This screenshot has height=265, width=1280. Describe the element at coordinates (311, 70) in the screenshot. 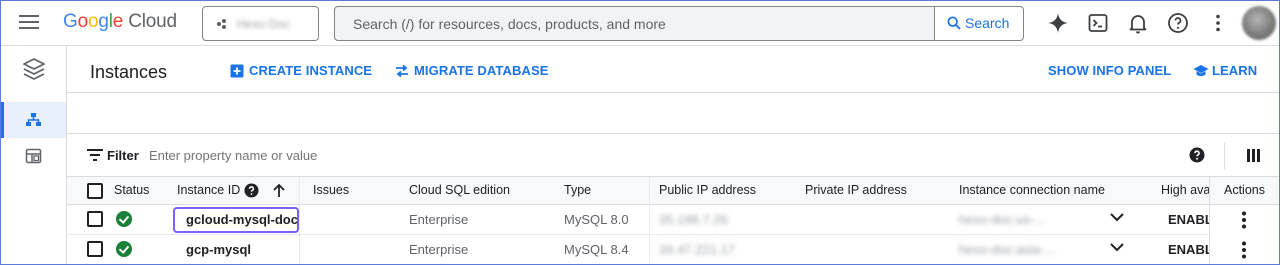

I see `create-instance-label: CREATE INSTANCE` at that location.